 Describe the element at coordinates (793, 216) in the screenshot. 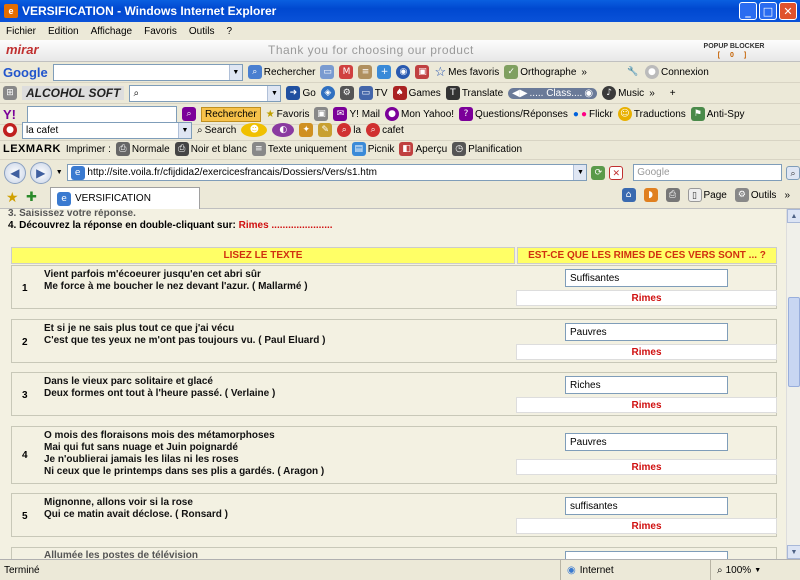

I see `scroll-up-icon: ▲` at that location.